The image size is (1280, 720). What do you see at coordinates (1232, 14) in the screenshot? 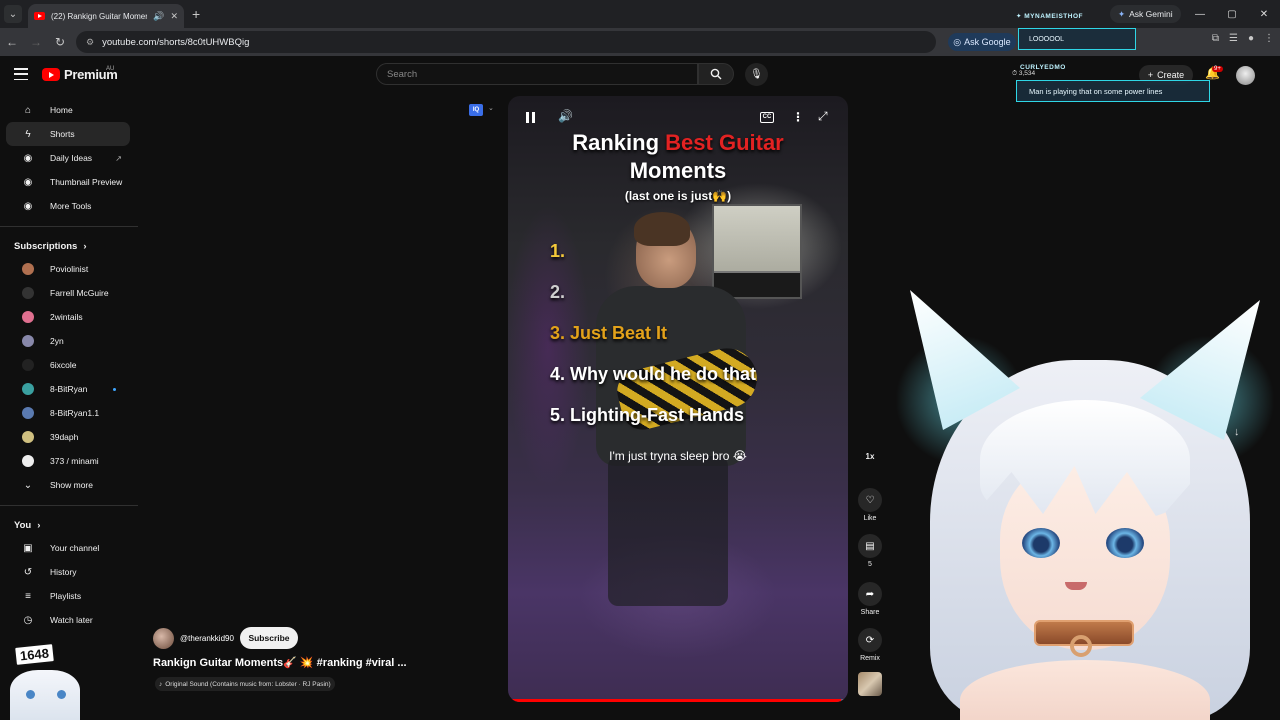
I see `maximize-icon: ▢` at bounding box center [1232, 14].